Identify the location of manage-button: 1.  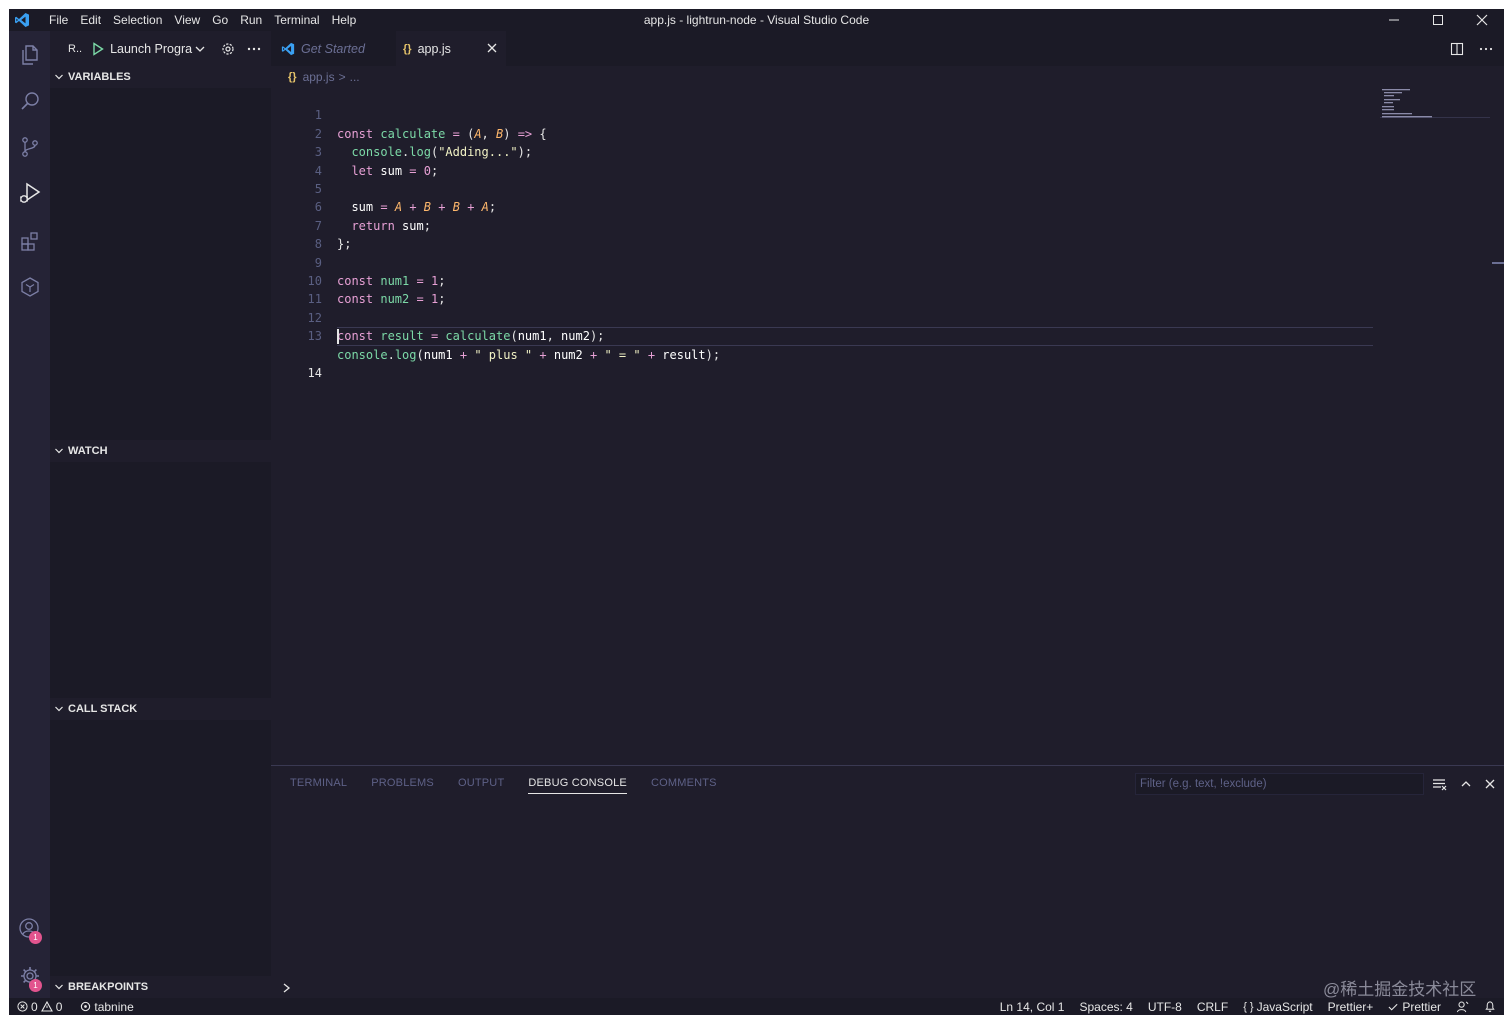
(29, 976).